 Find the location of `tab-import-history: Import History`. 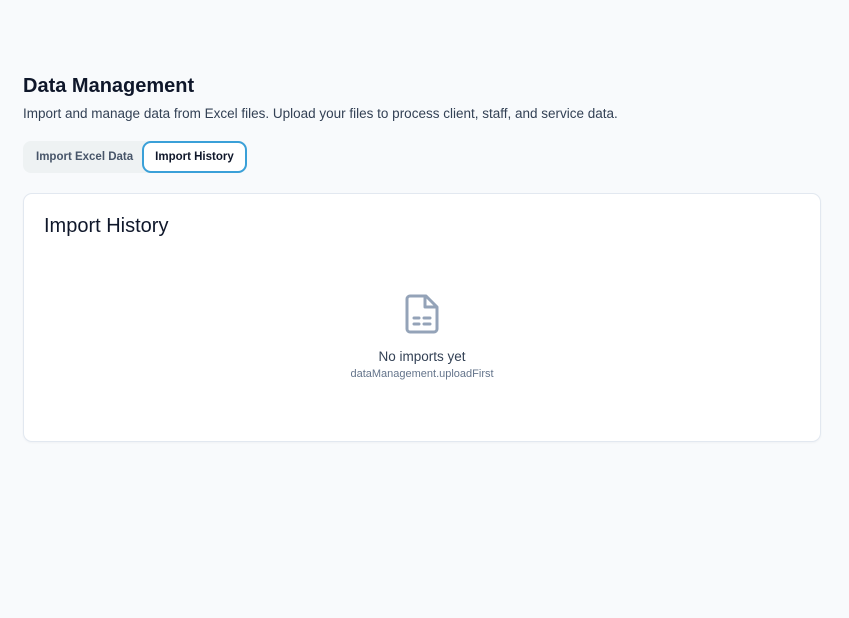

tab-import-history: Import History is located at coordinates (194, 157).